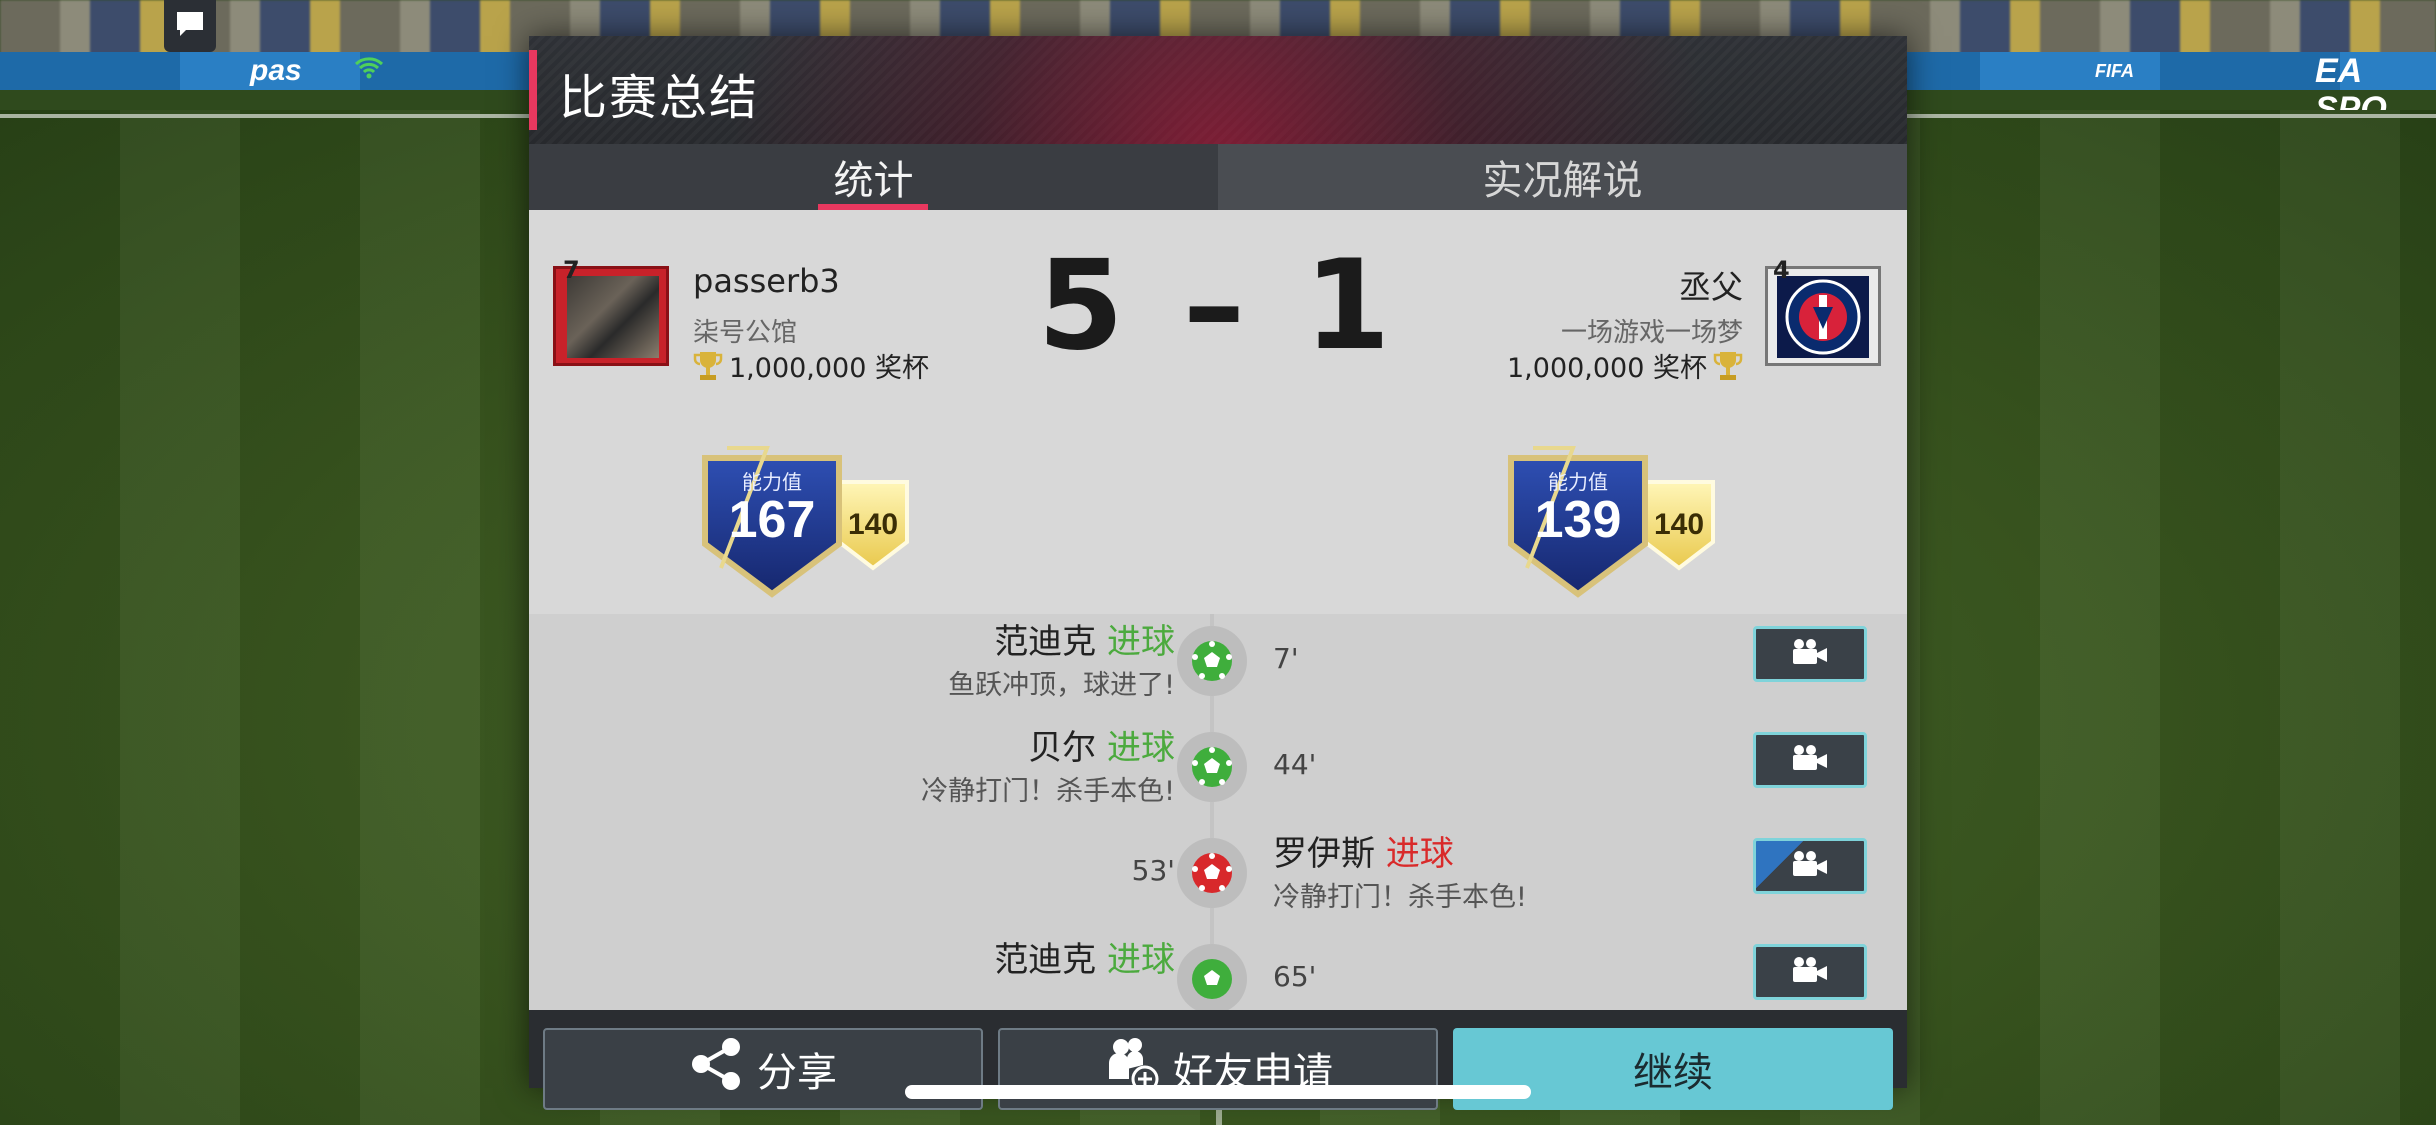 The image size is (2436, 1125). I want to click on board-text-right: EA SPO, so click(2351, 90).